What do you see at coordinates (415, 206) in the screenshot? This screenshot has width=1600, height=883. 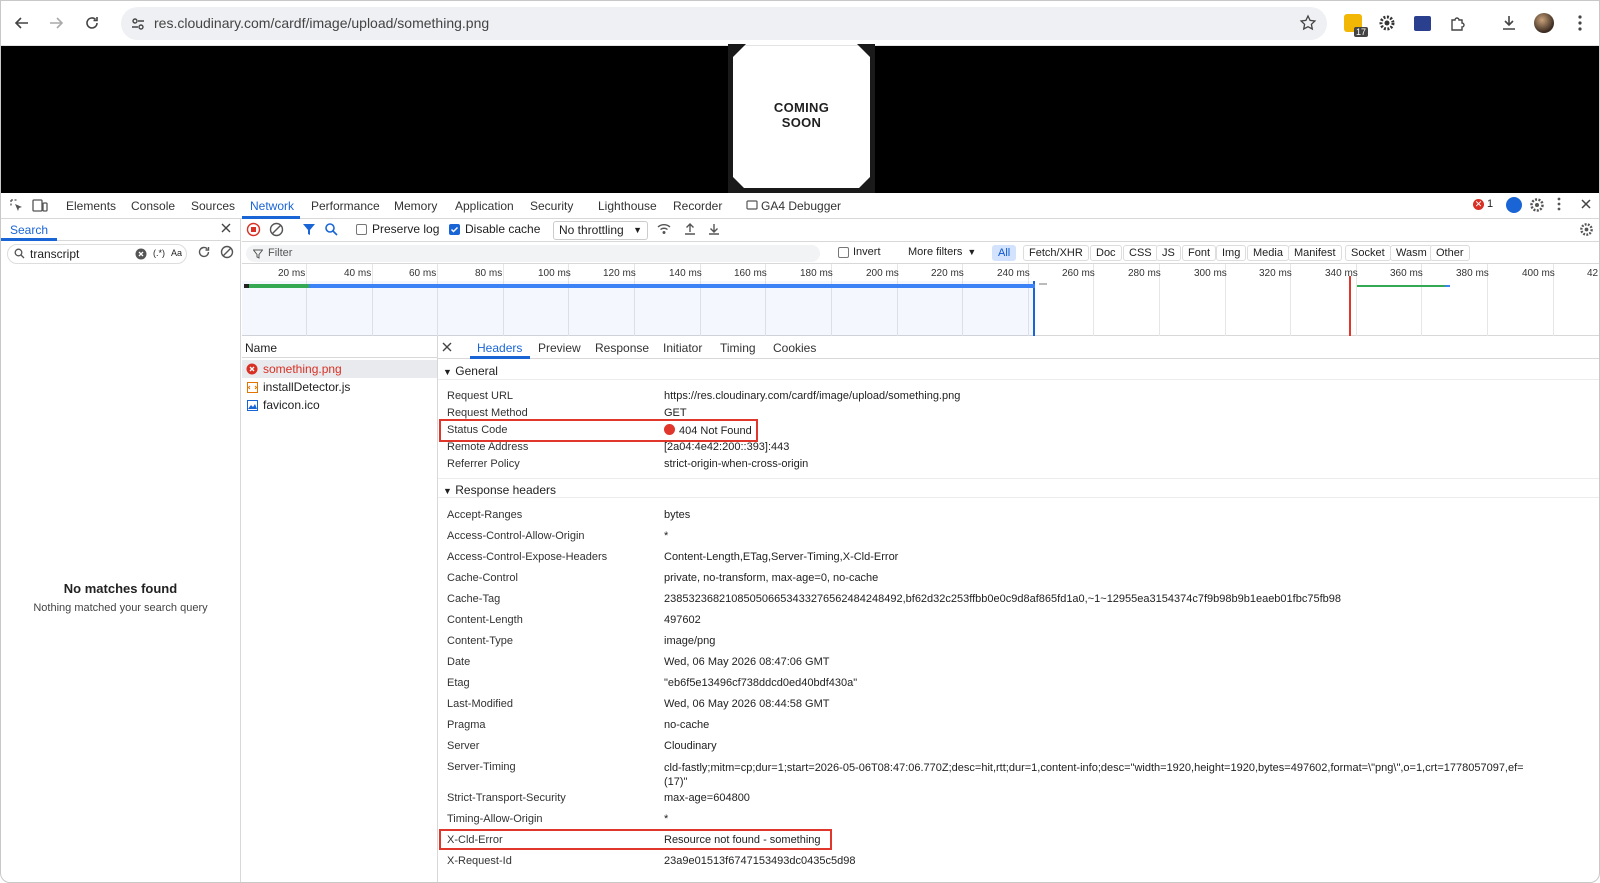 I see `tab-memory: Memory` at bounding box center [415, 206].